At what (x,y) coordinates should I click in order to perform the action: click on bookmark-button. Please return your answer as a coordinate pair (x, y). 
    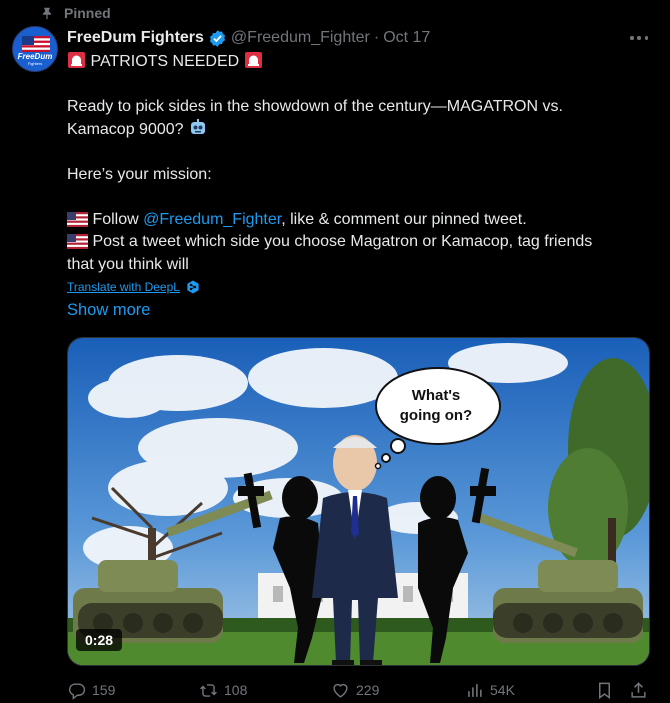
    Looking at the image, I should click on (604, 690).